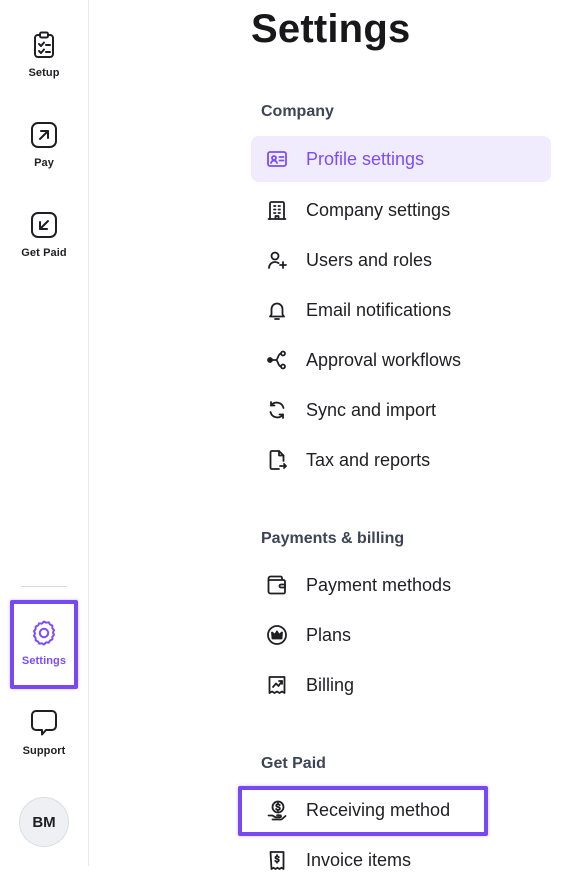  I want to click on rail-item-support: Support, so click(44, 730).